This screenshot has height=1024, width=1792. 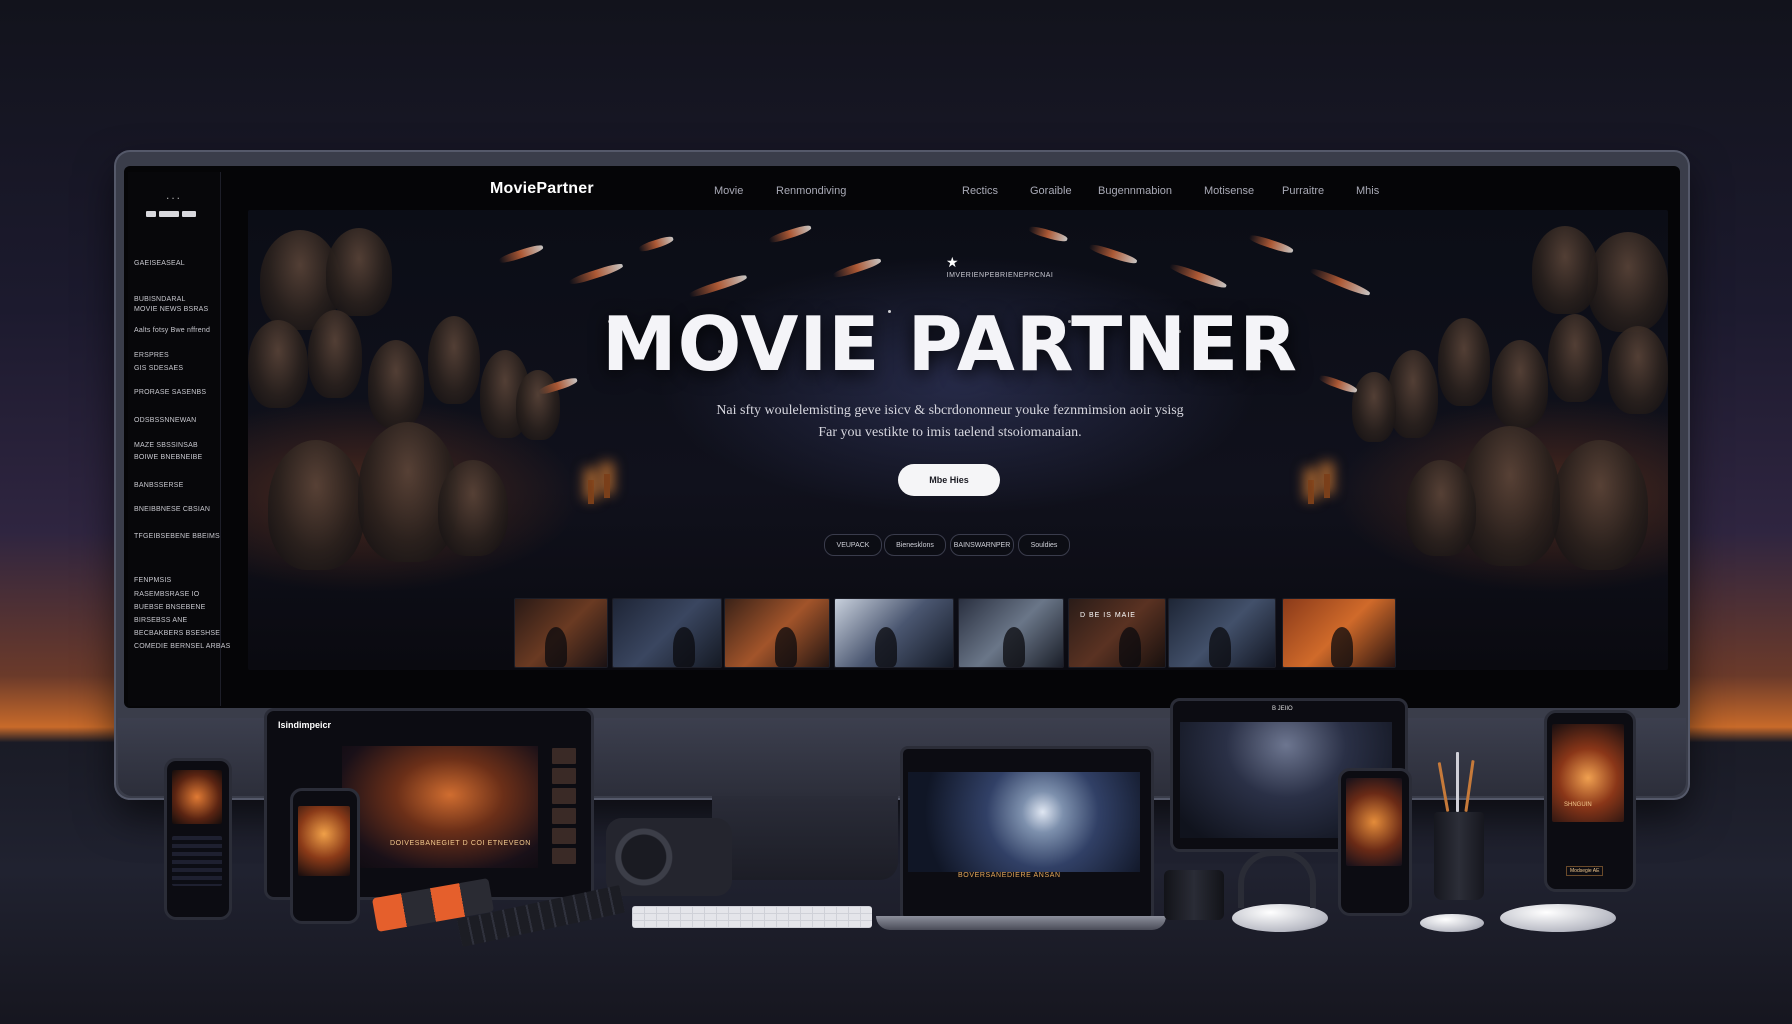 I want to click on nav-link: Purraitre, so click(x=1303, y=191).